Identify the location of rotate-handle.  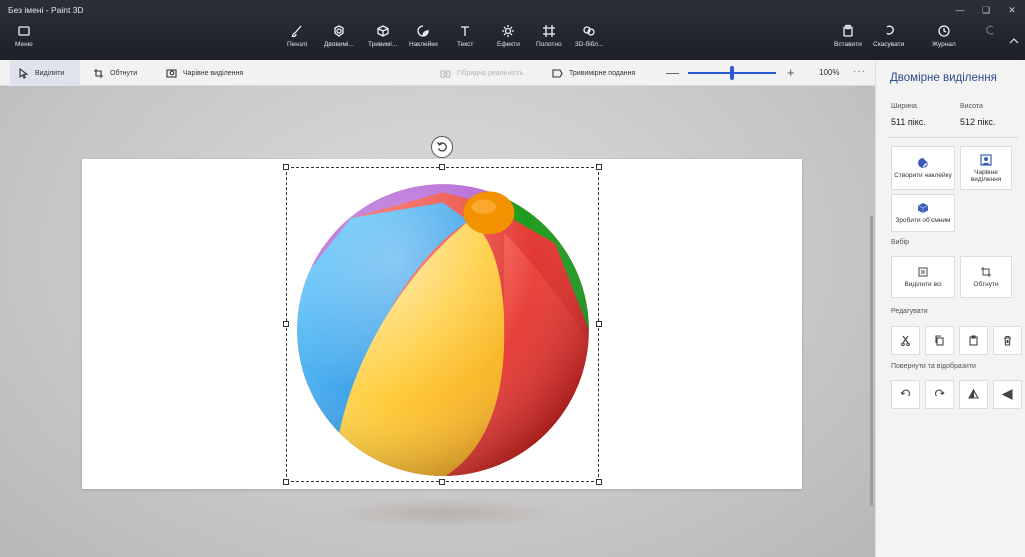
(442, 147).